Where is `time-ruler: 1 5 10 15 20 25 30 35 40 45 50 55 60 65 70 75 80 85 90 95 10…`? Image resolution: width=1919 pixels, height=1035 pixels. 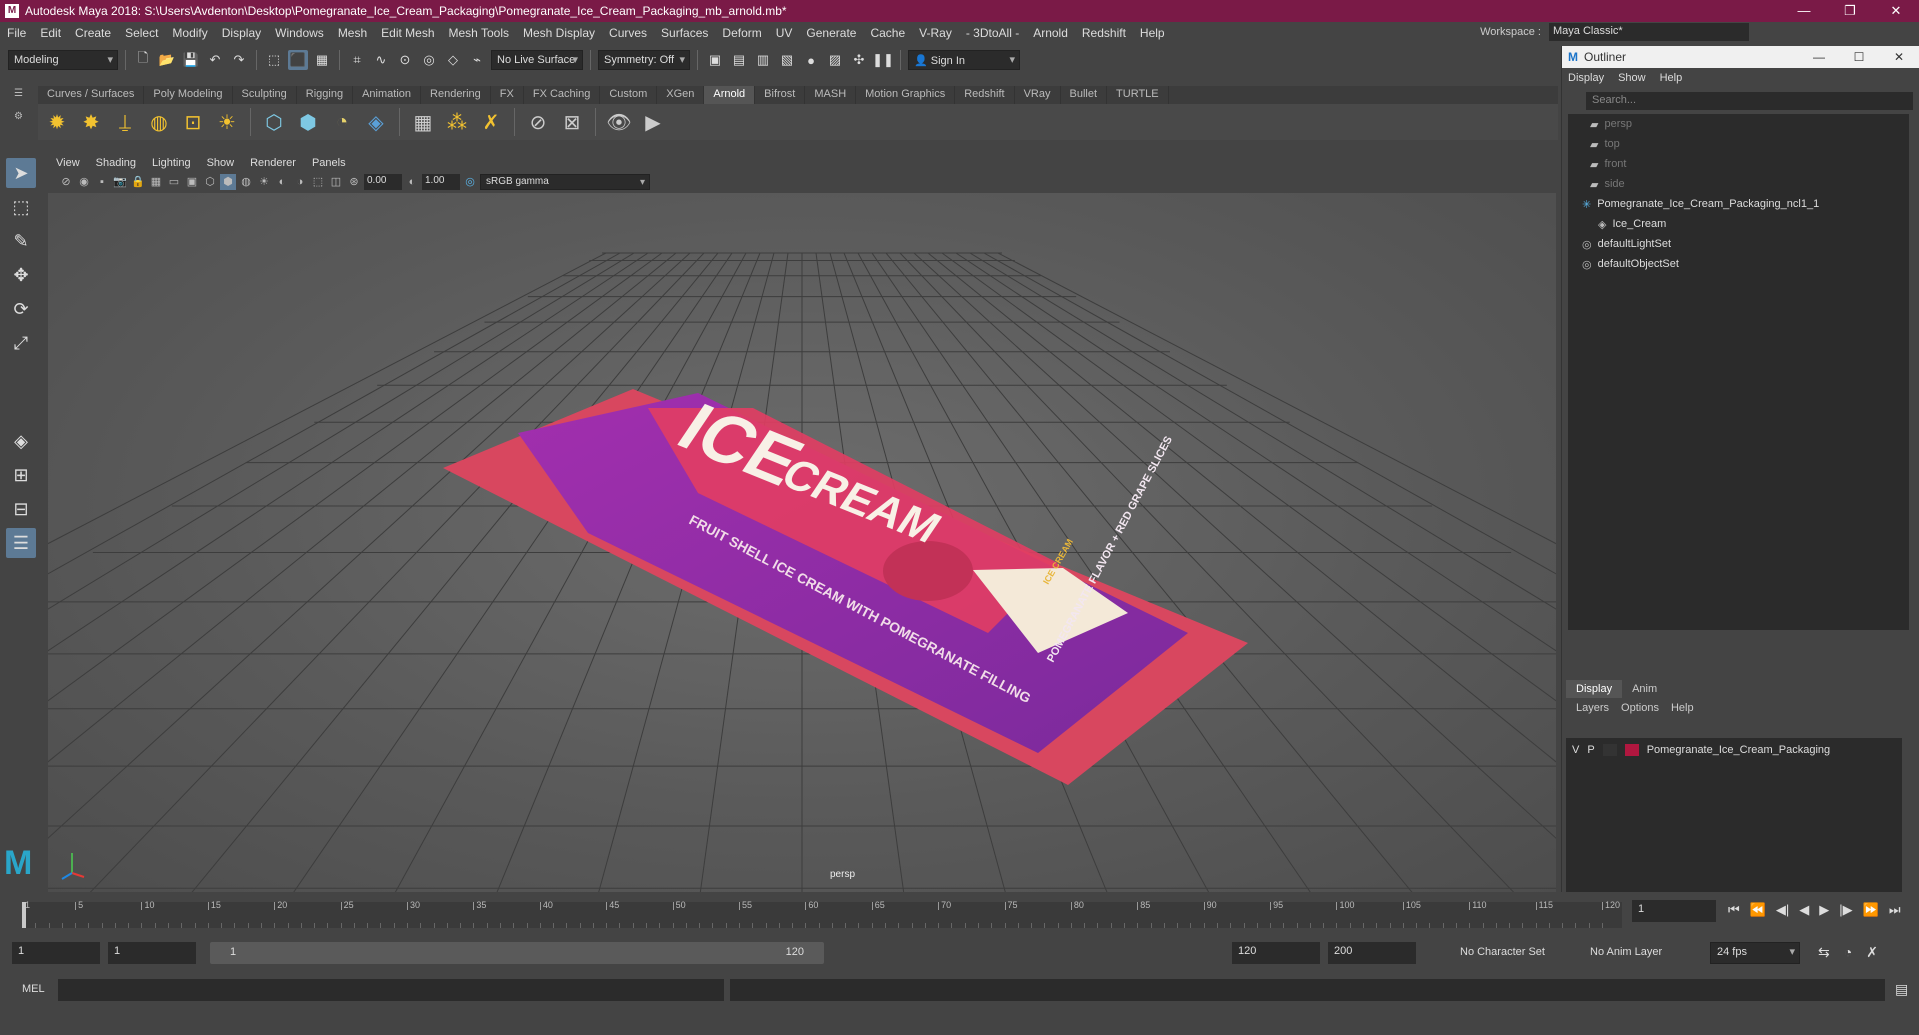
time-ruler: 1 5 10 15 20 25 30 35 40 45 50 55 60 65 70 75 80 85 90 95 10… is located at coordinates (822, 914).